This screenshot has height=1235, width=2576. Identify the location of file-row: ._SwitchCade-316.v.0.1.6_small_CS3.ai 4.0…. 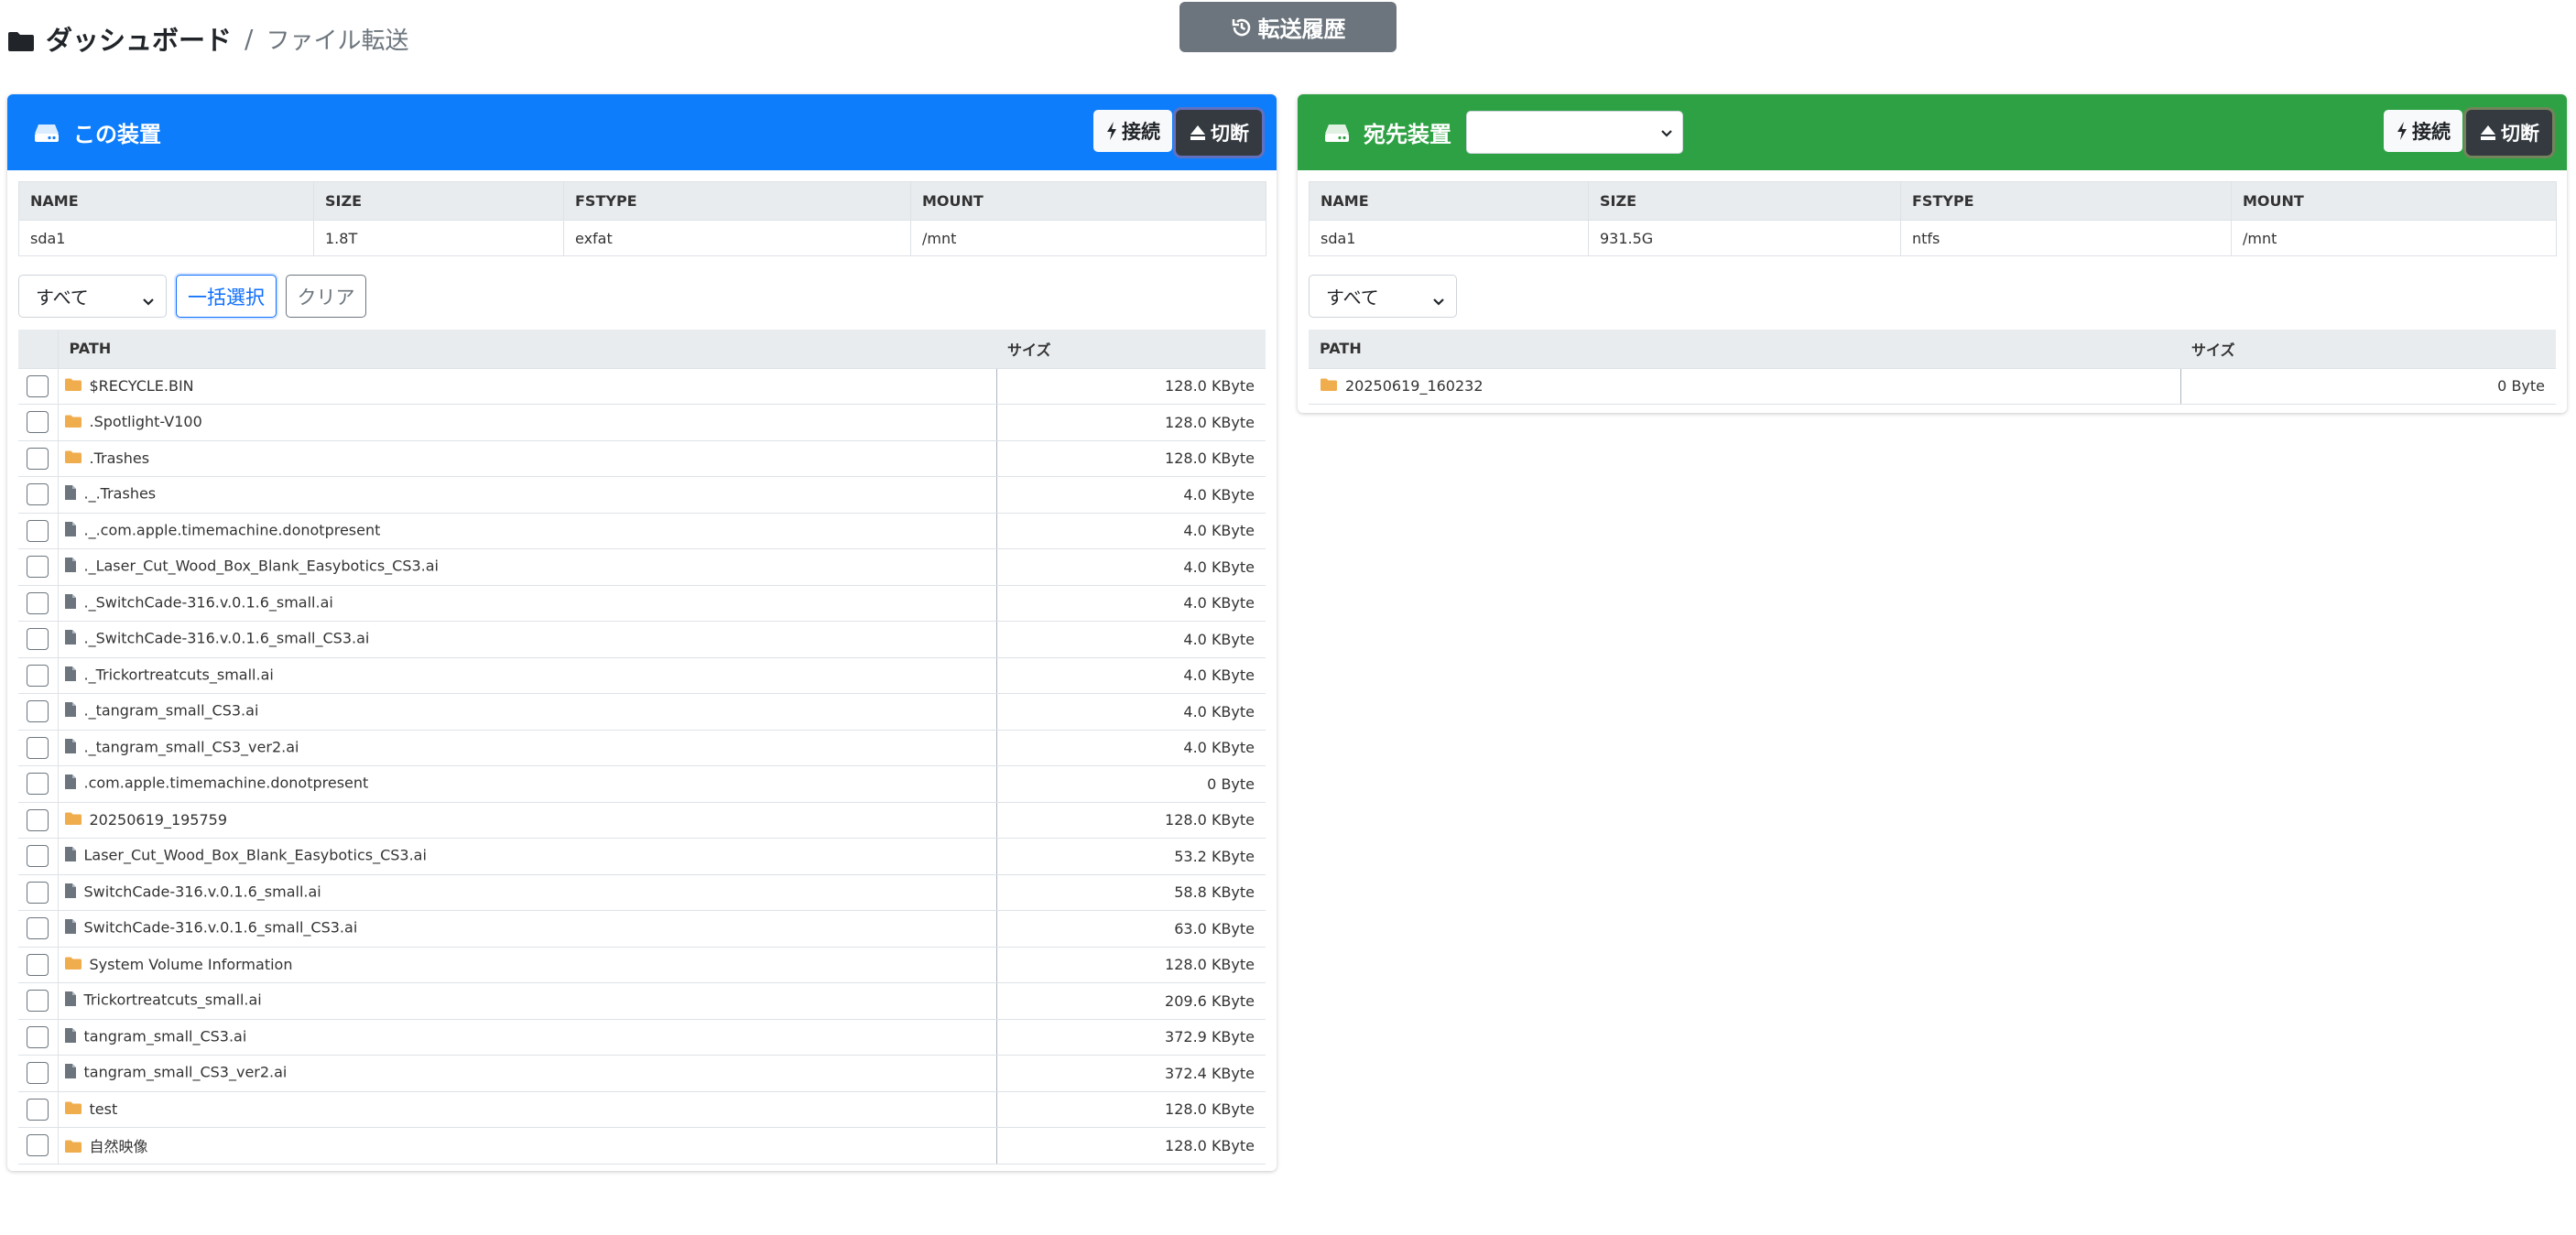
(642, 639).